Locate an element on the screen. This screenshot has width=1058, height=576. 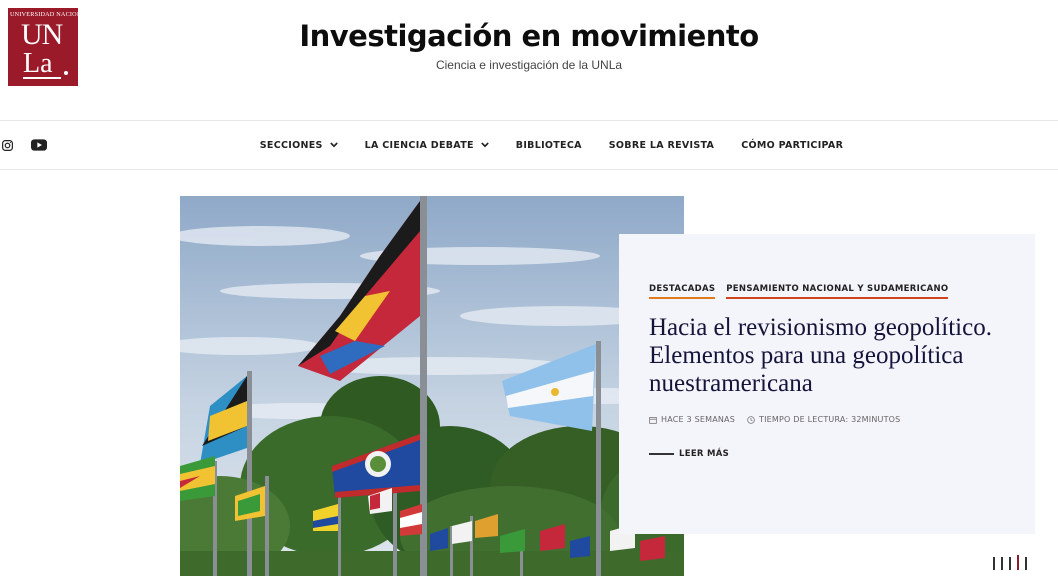
nav-item-label: LA CIENCIA DEBATE is located at coordinates (419, 145).